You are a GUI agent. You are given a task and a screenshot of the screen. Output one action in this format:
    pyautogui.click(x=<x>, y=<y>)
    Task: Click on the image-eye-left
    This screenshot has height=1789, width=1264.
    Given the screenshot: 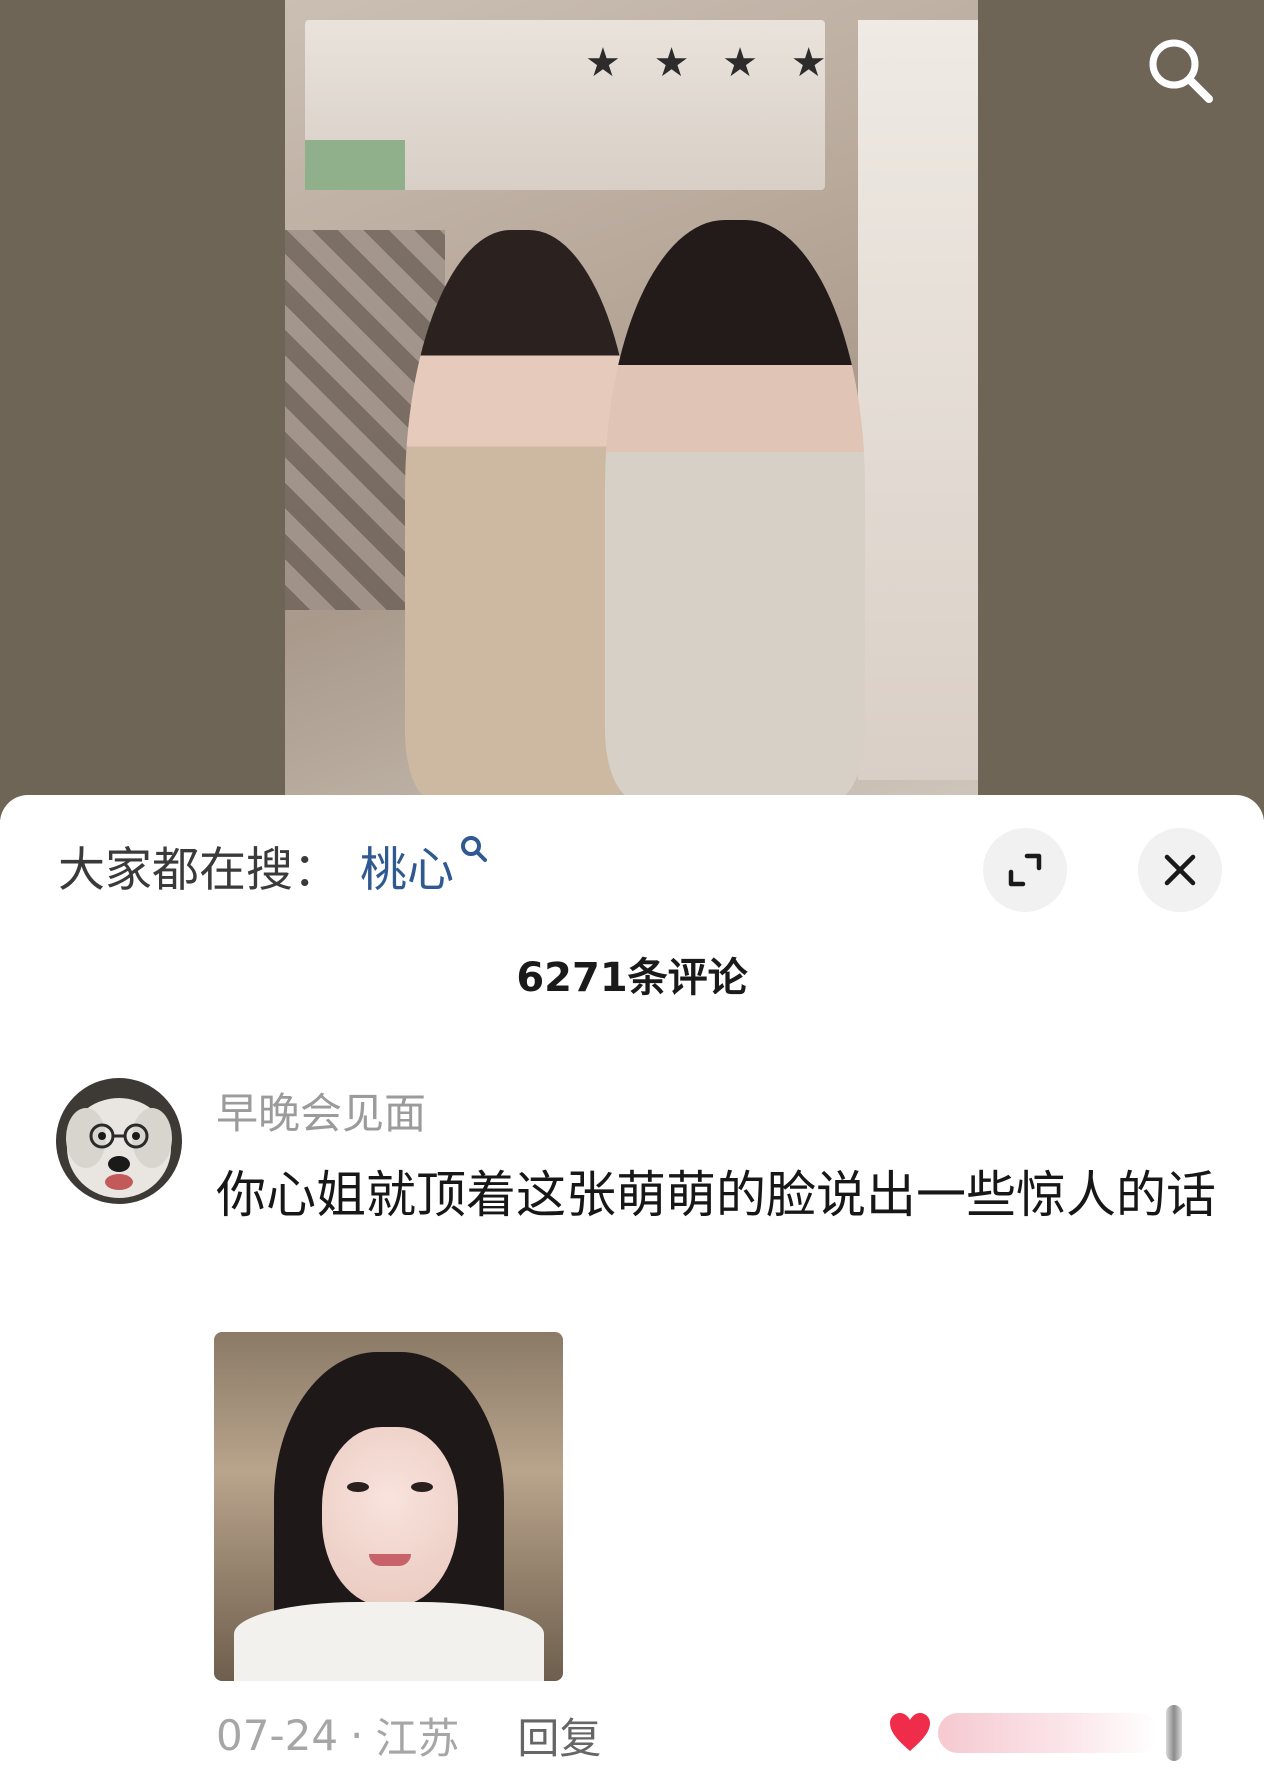 What is the action you would take?
    pyautogui.click(x=358, y=1487)
    